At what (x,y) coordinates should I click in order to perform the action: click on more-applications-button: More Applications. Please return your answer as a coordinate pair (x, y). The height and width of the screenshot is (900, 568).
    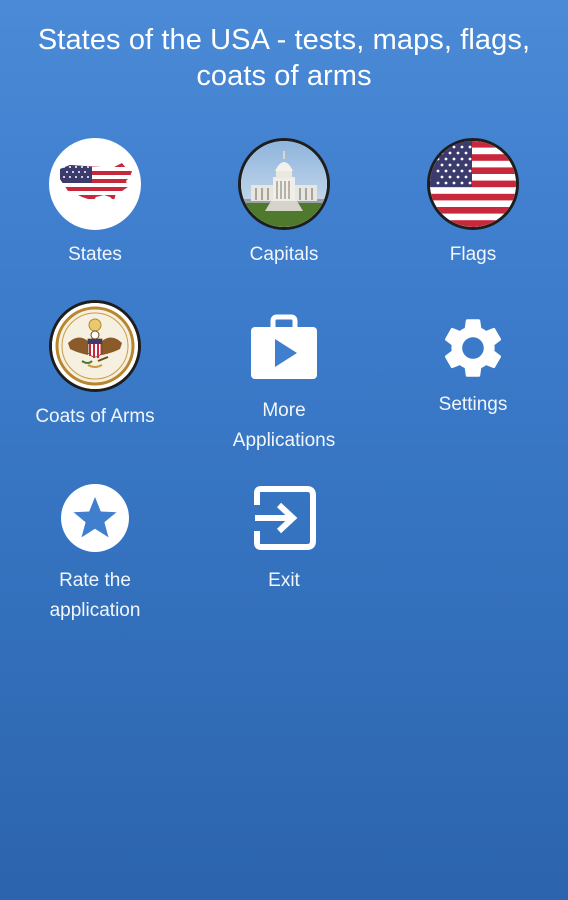
    Looking at the image, I should click on (284, 378).